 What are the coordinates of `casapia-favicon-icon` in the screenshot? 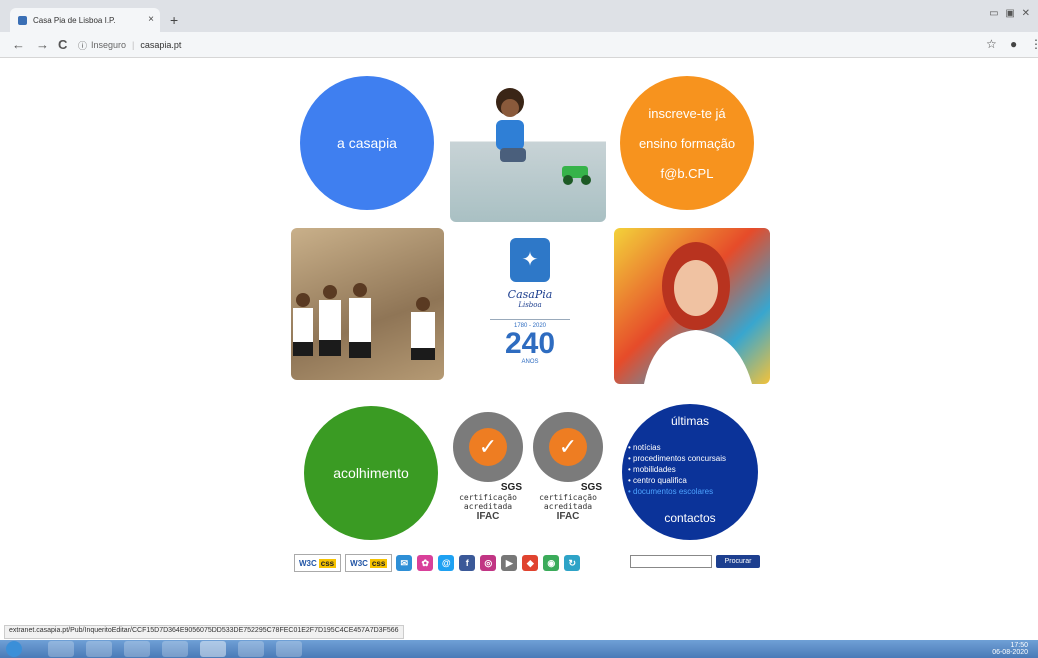 It's located at (22, 20).